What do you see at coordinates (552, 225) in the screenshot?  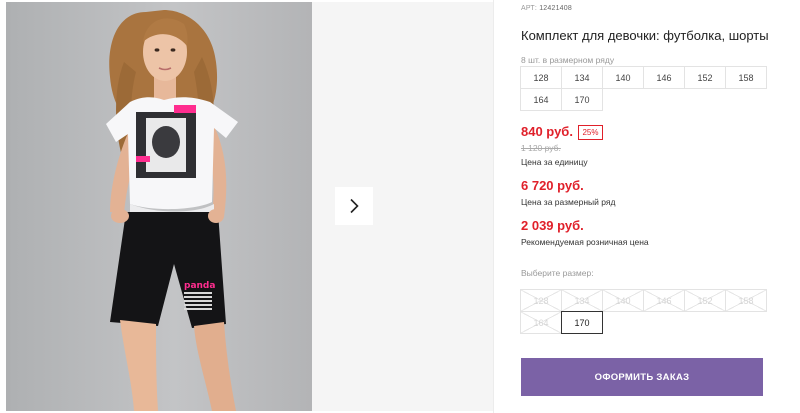 I see `retail-price: 2 039 руб.` at bounding box center [552, 225].